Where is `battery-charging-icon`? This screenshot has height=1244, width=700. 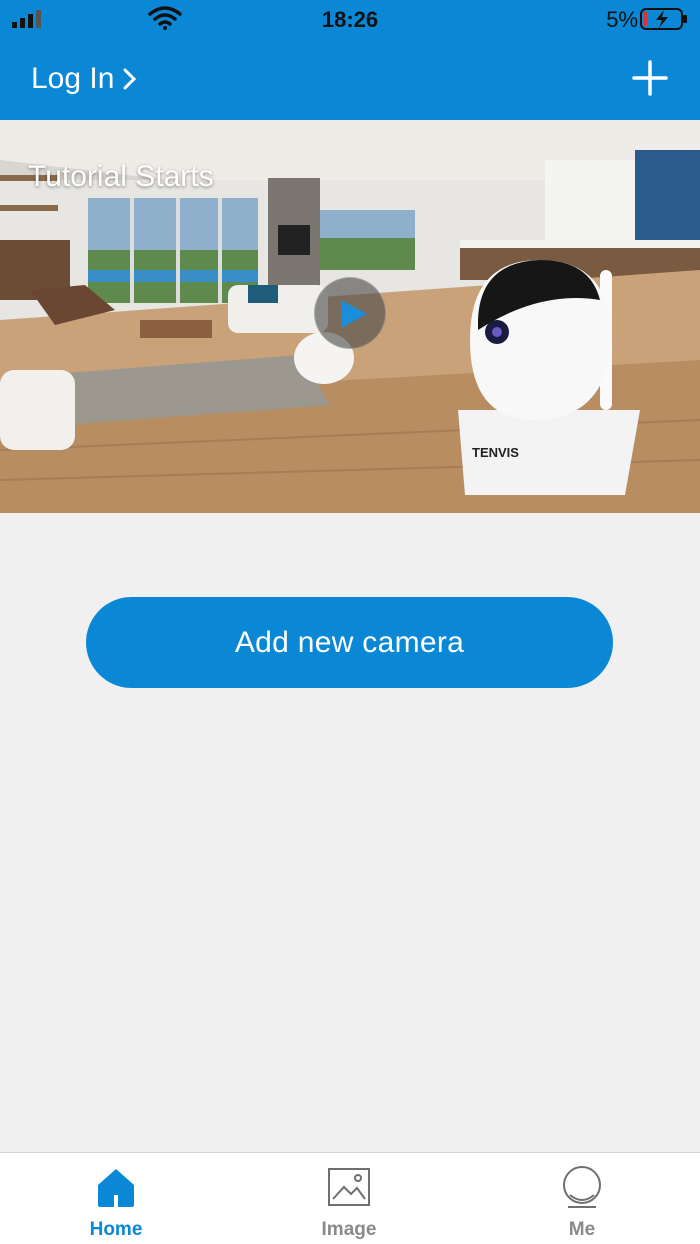 battery-charging-icon is located at coordinates (663, 19).